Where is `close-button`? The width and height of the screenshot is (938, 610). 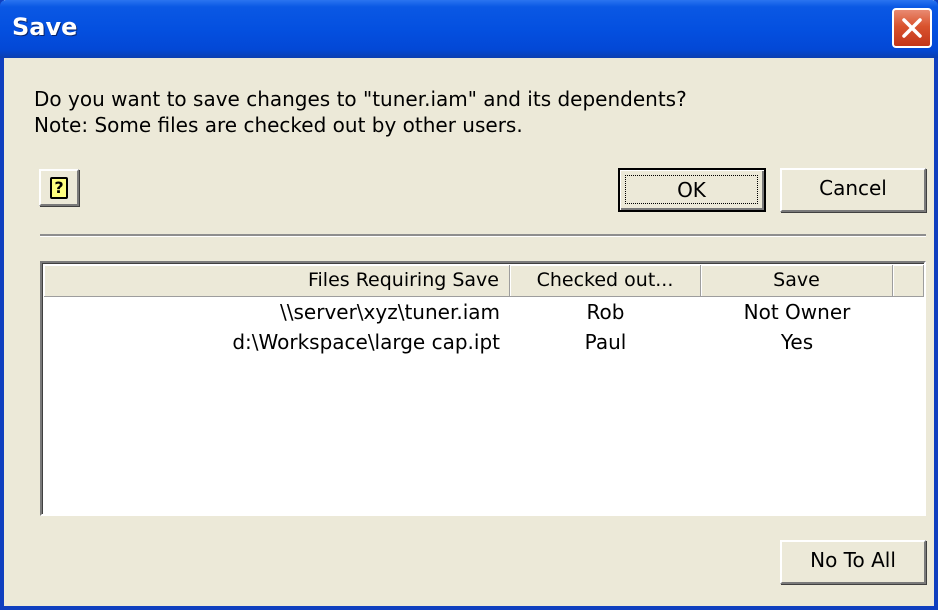
close-button is located at coordinates (912, 28).